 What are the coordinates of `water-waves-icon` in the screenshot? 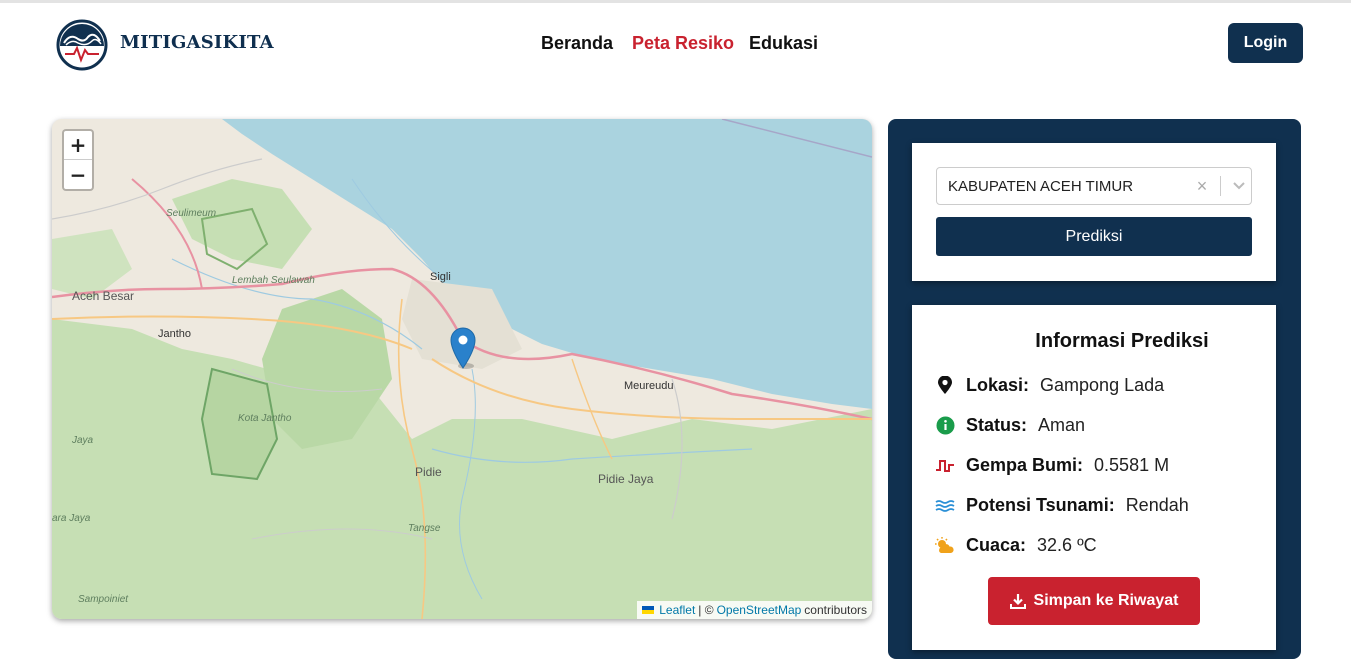 It's located at (945, 506).